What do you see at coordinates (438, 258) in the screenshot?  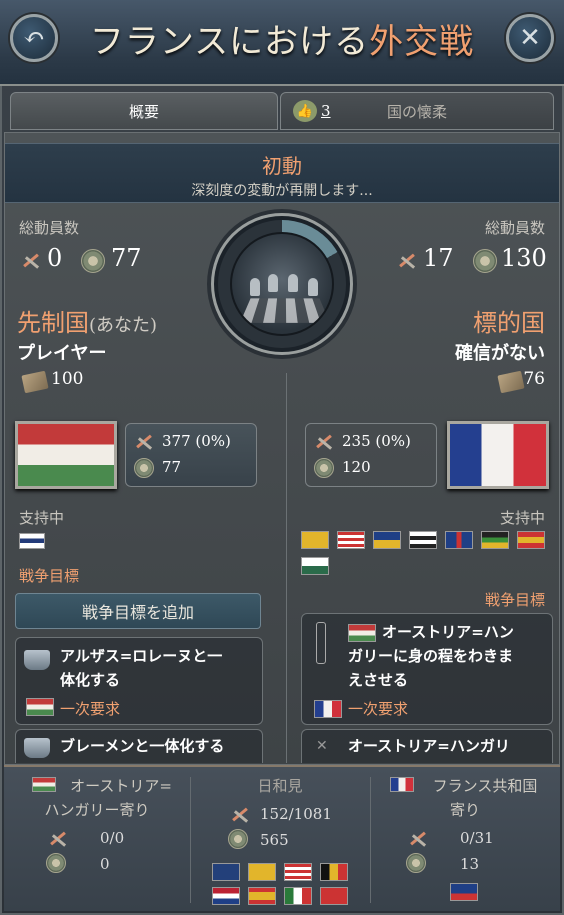 I see `right-rifle-value: 17` at bounding box center [438, 258].